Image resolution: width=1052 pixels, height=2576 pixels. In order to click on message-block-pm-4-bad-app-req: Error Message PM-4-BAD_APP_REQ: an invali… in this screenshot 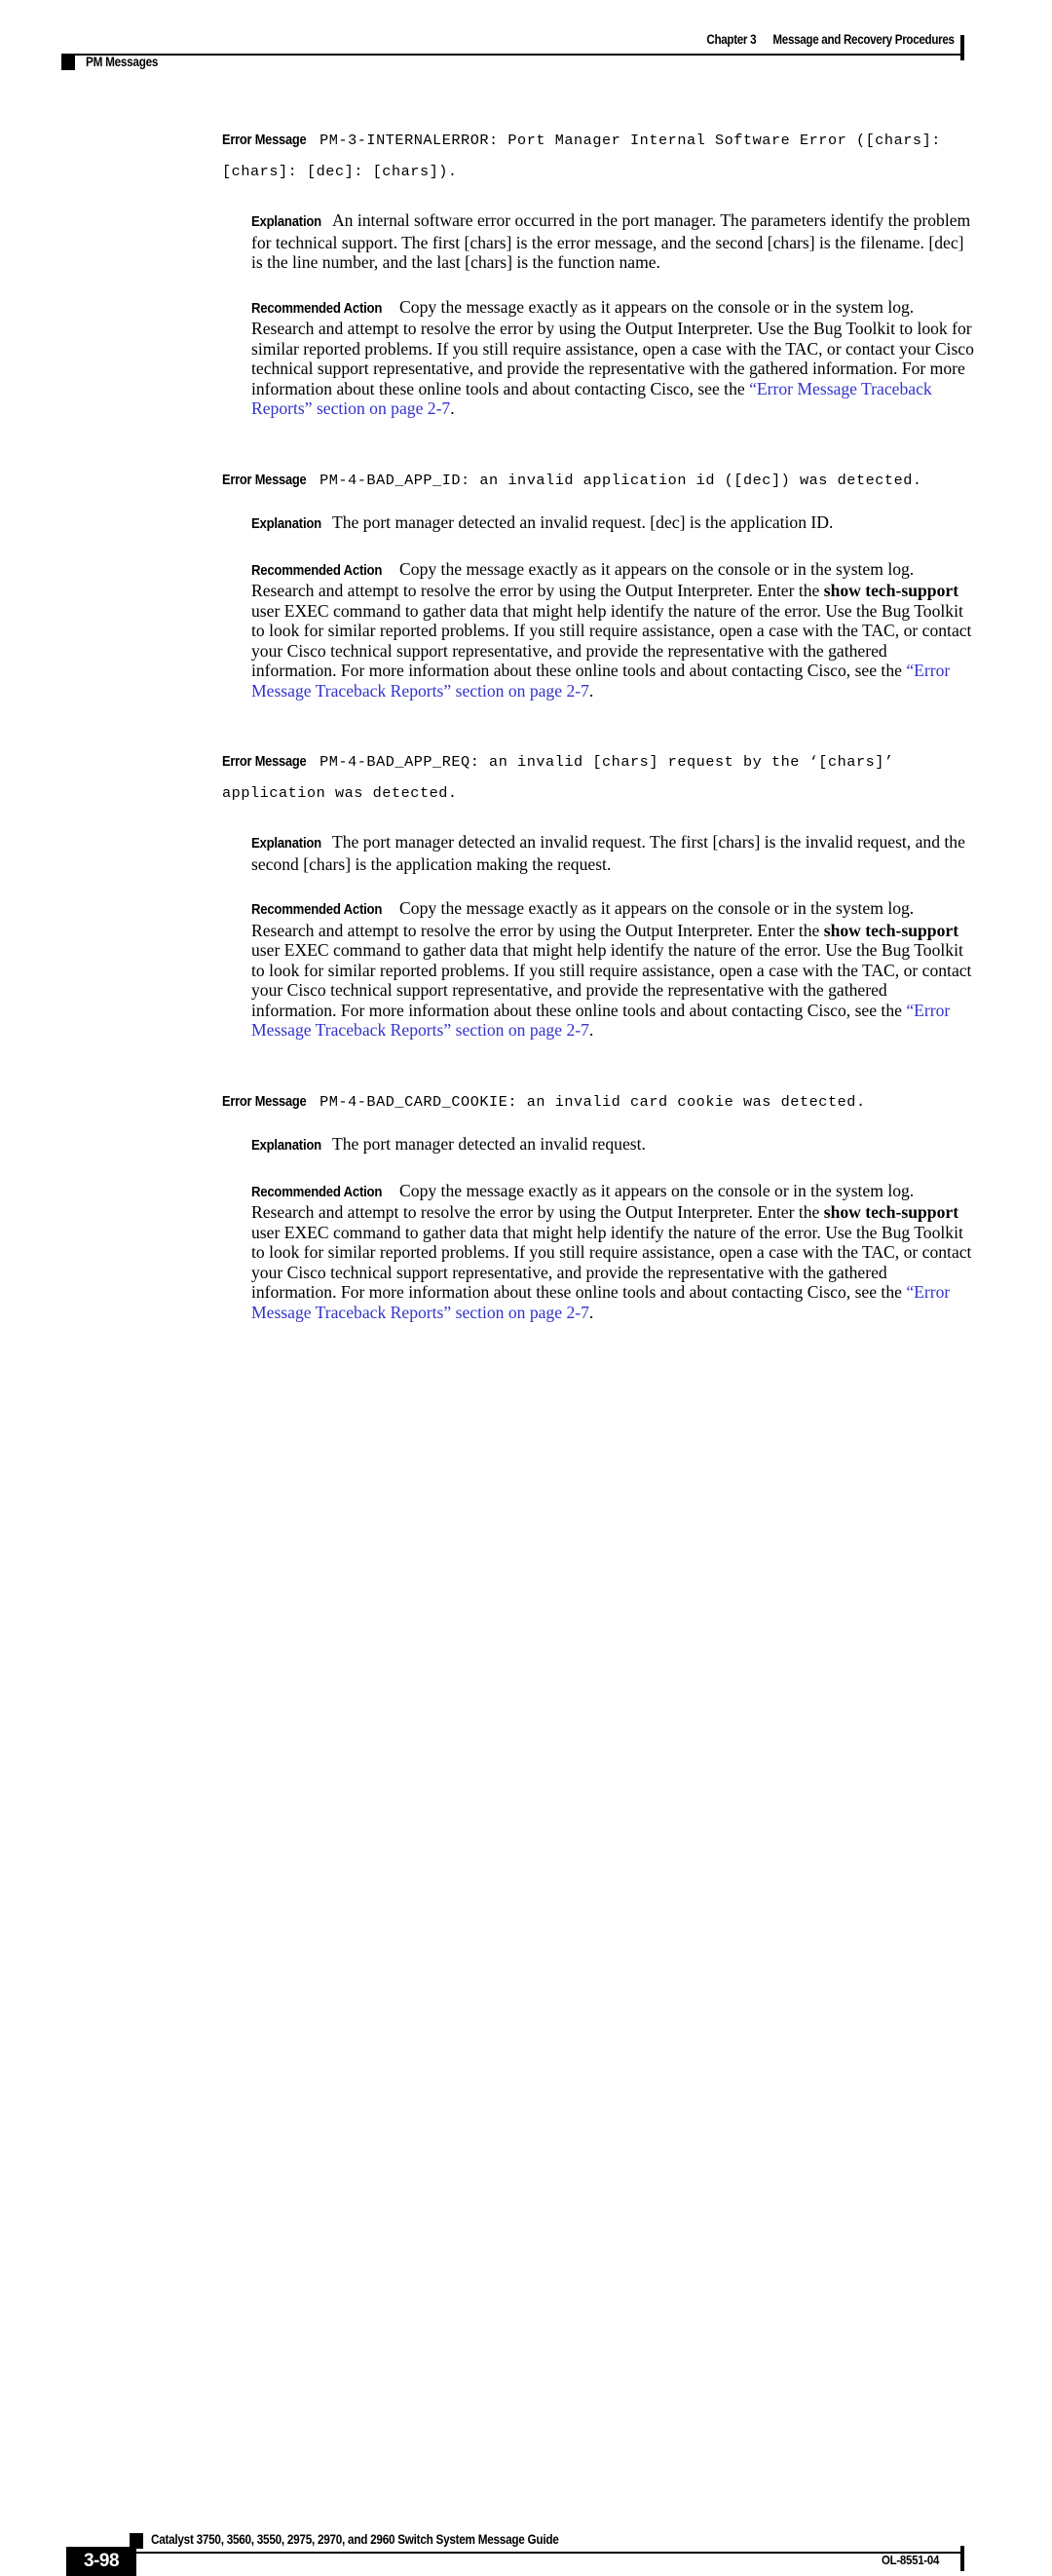, I will do `click(526, 893)`.